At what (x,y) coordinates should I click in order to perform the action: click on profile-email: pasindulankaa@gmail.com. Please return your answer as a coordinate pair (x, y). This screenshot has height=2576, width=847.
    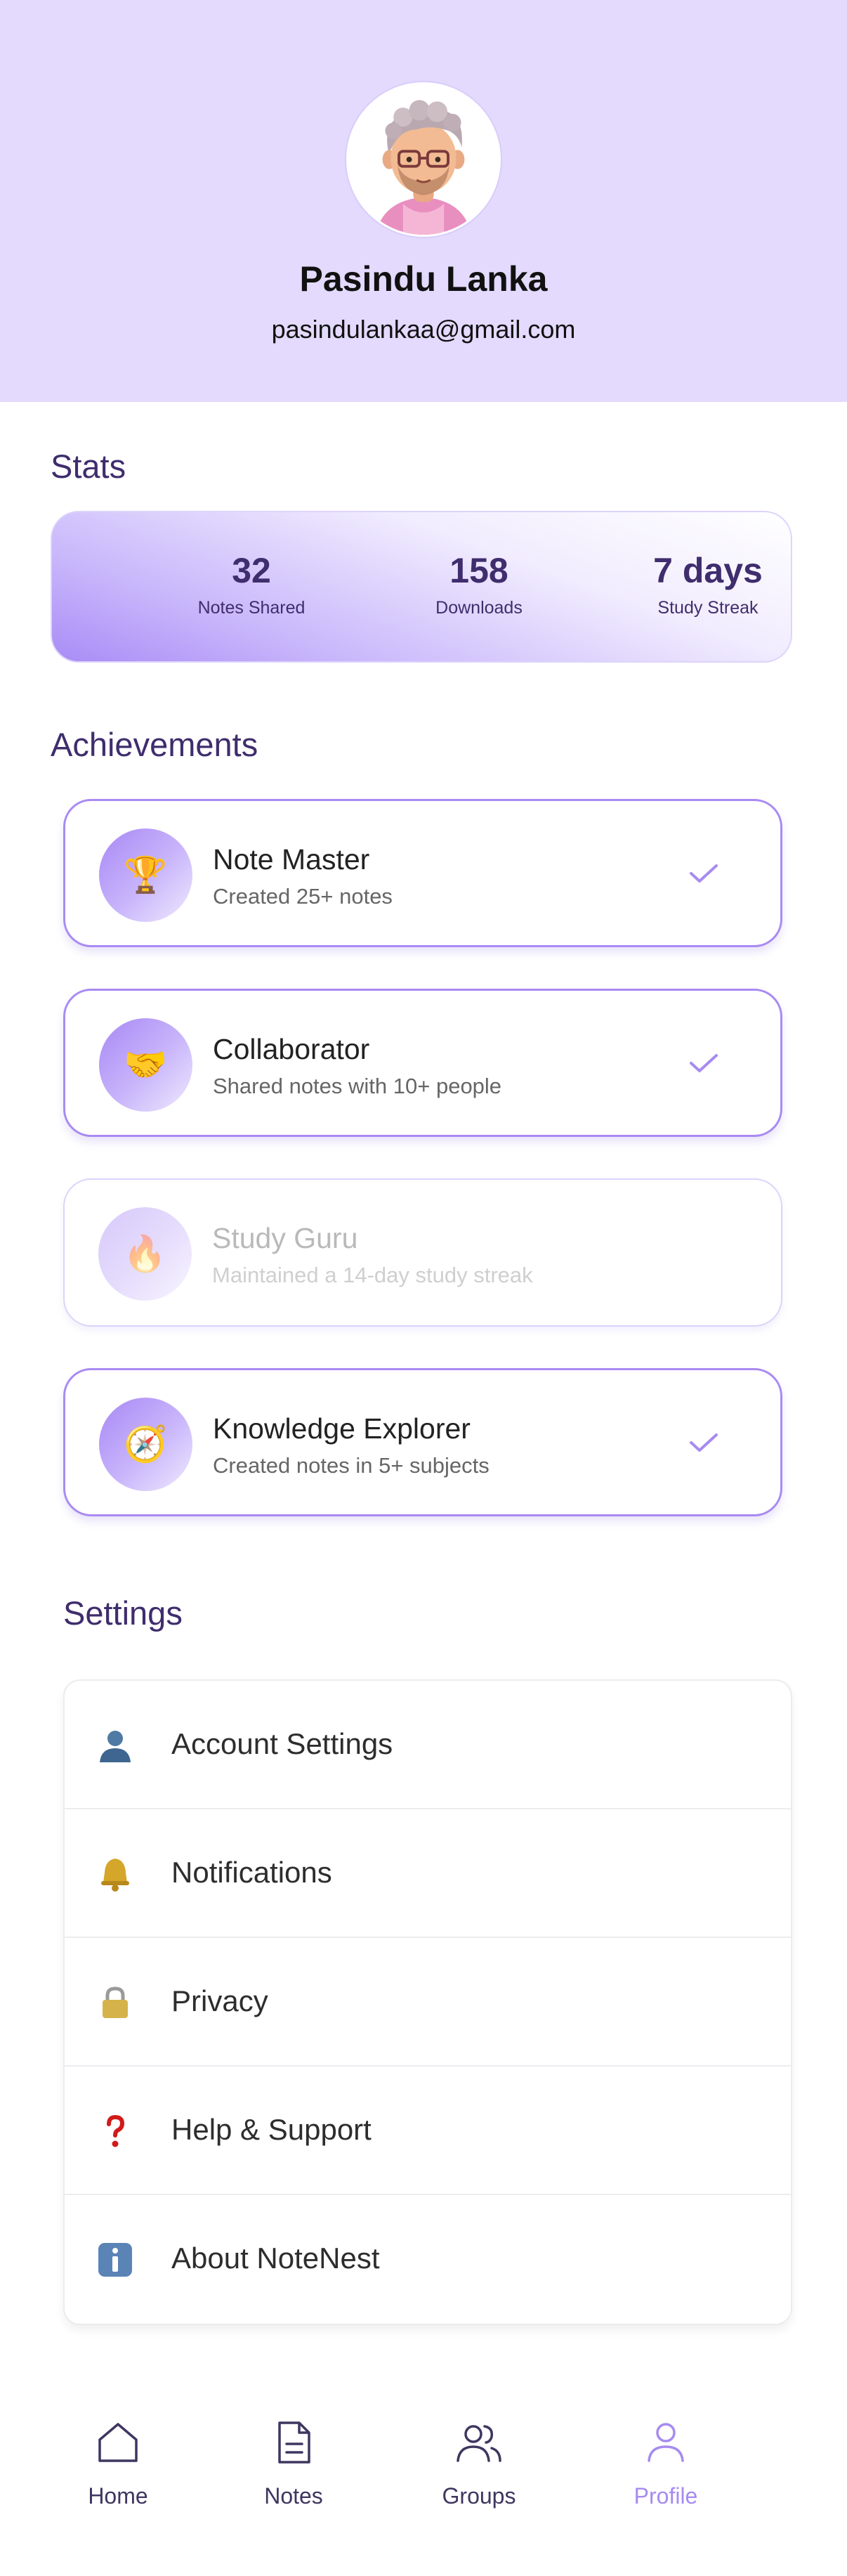
    Looking at the image, I should click on (423, 329).